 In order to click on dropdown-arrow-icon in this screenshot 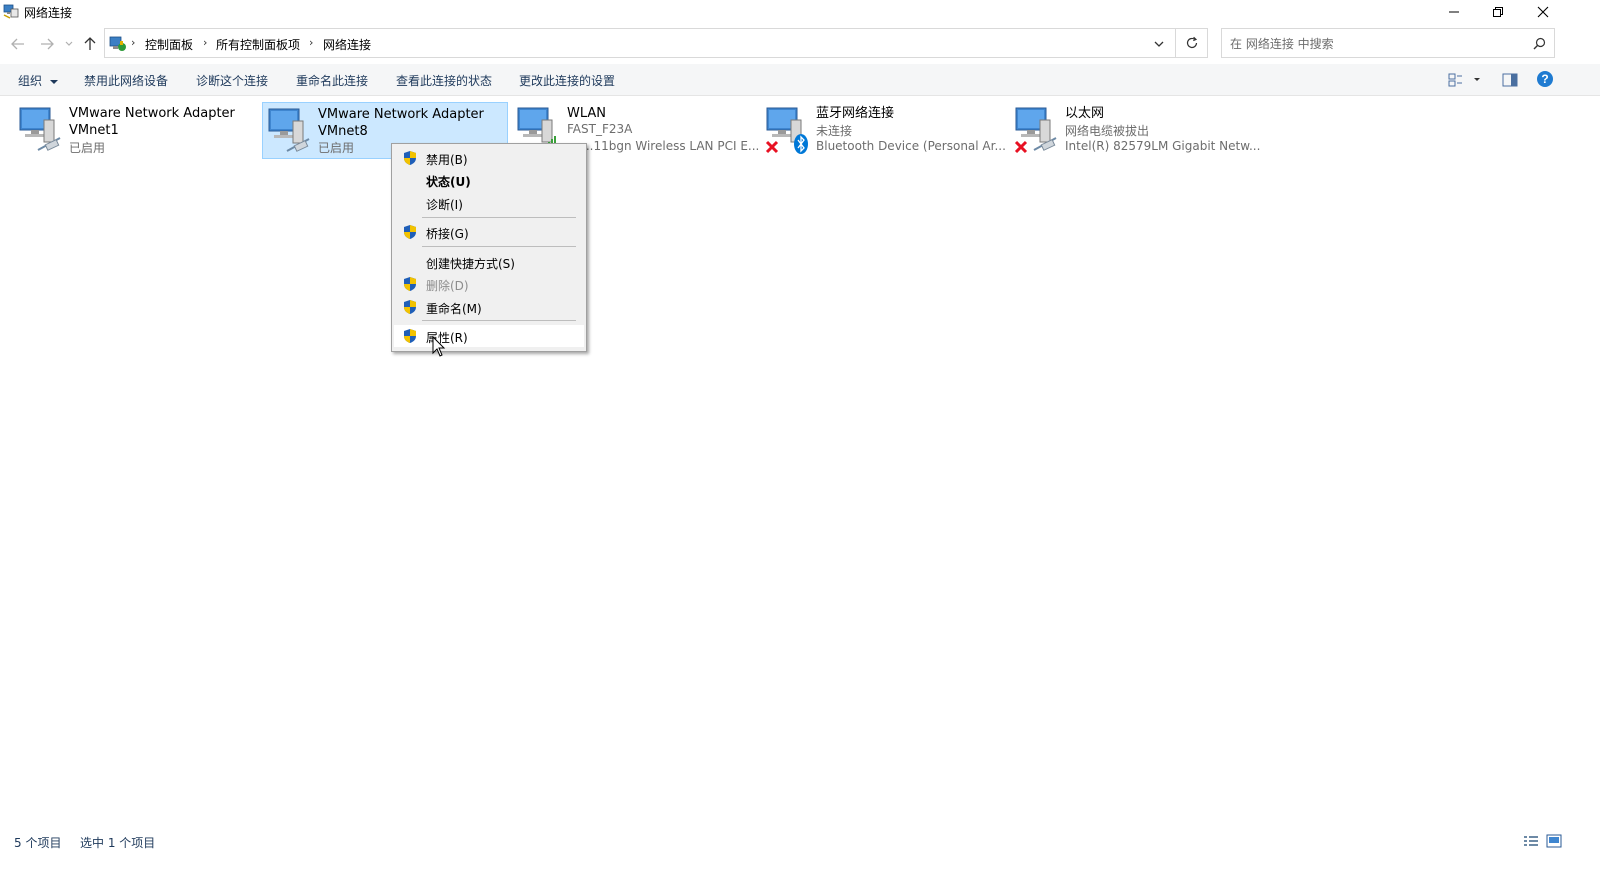, I will do `click(53, 81)`.